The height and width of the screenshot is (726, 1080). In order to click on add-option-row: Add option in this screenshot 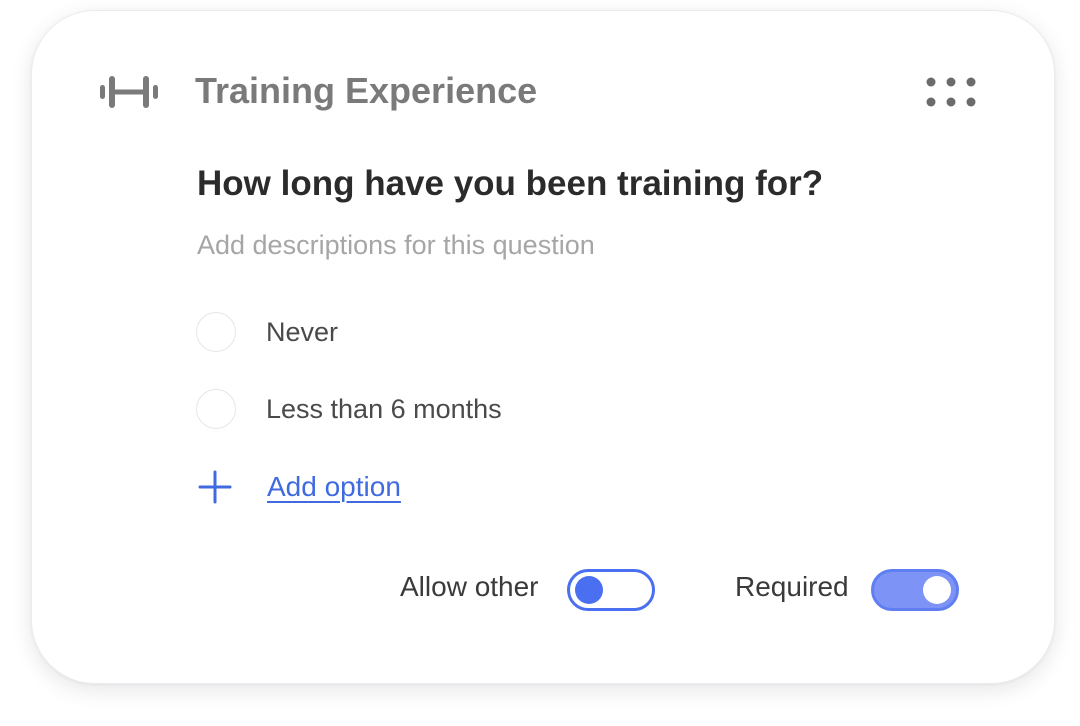, I will do `click(299, 487)`.